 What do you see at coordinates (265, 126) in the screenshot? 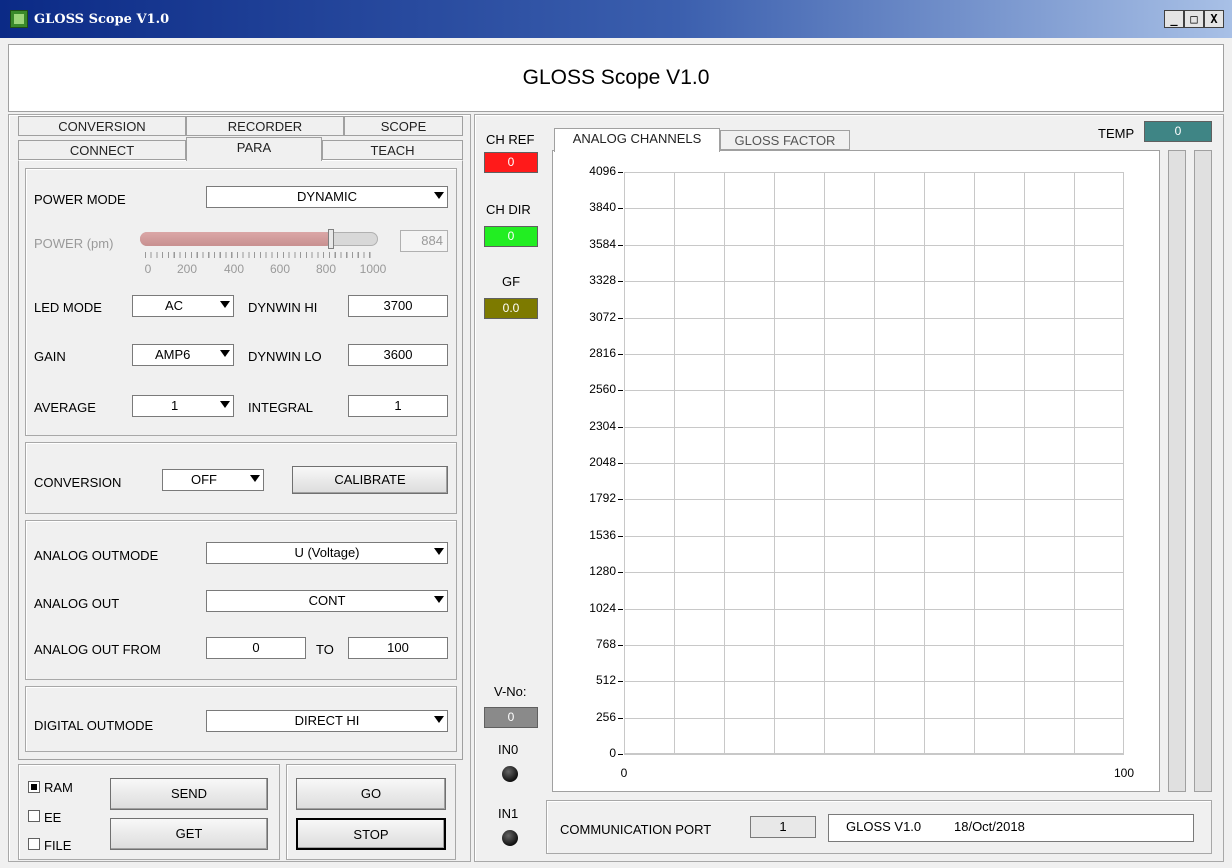
I see `tab-recorder: RECORDER` at bounding box center [265, 126].